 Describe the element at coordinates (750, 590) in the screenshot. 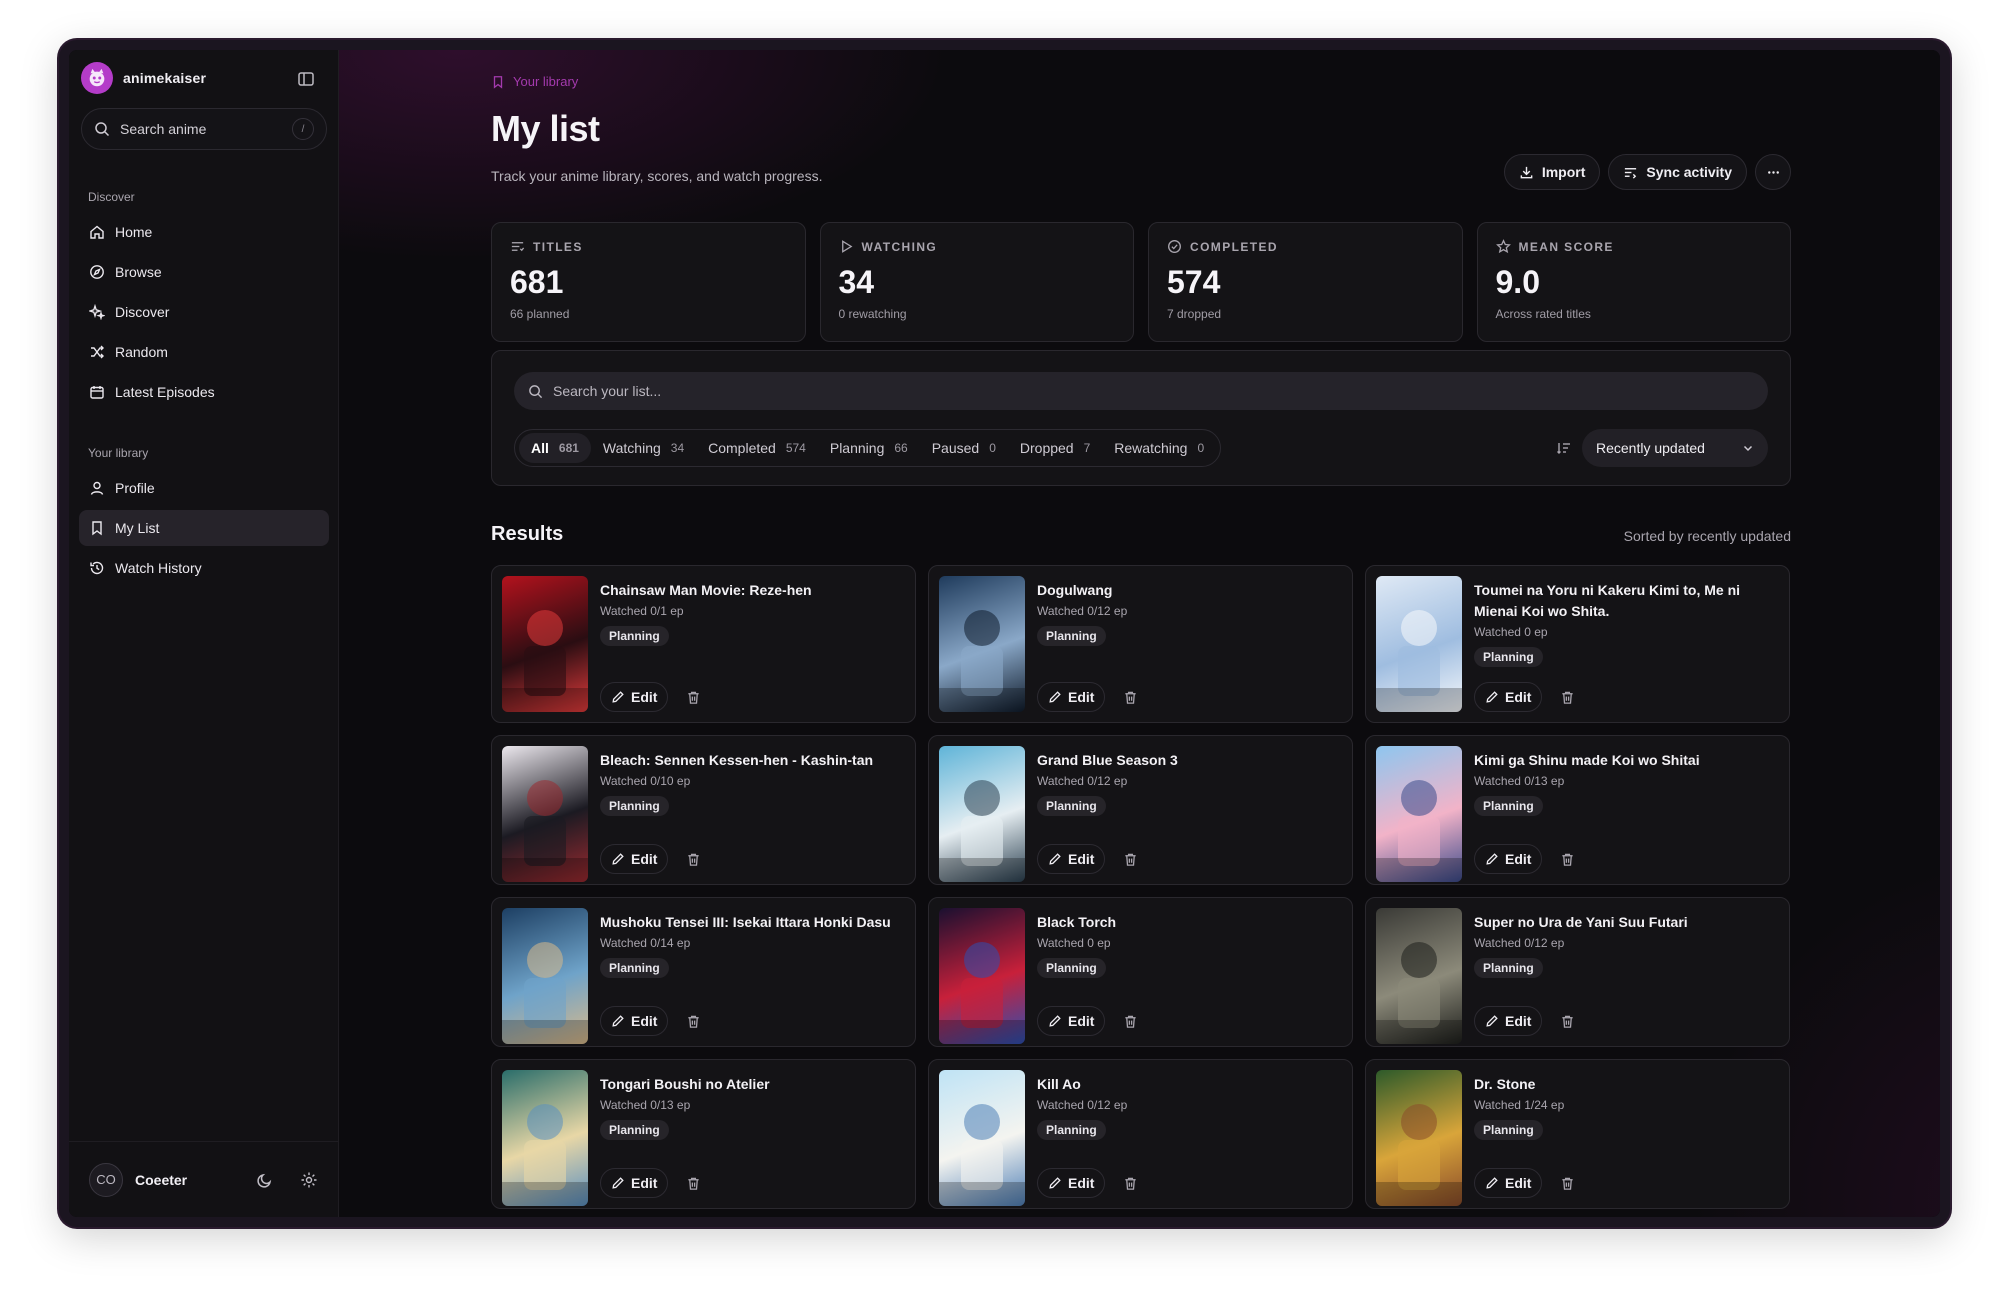

I see `anime-title: Chainsaw Man Movie: Reze-hen` at that location.